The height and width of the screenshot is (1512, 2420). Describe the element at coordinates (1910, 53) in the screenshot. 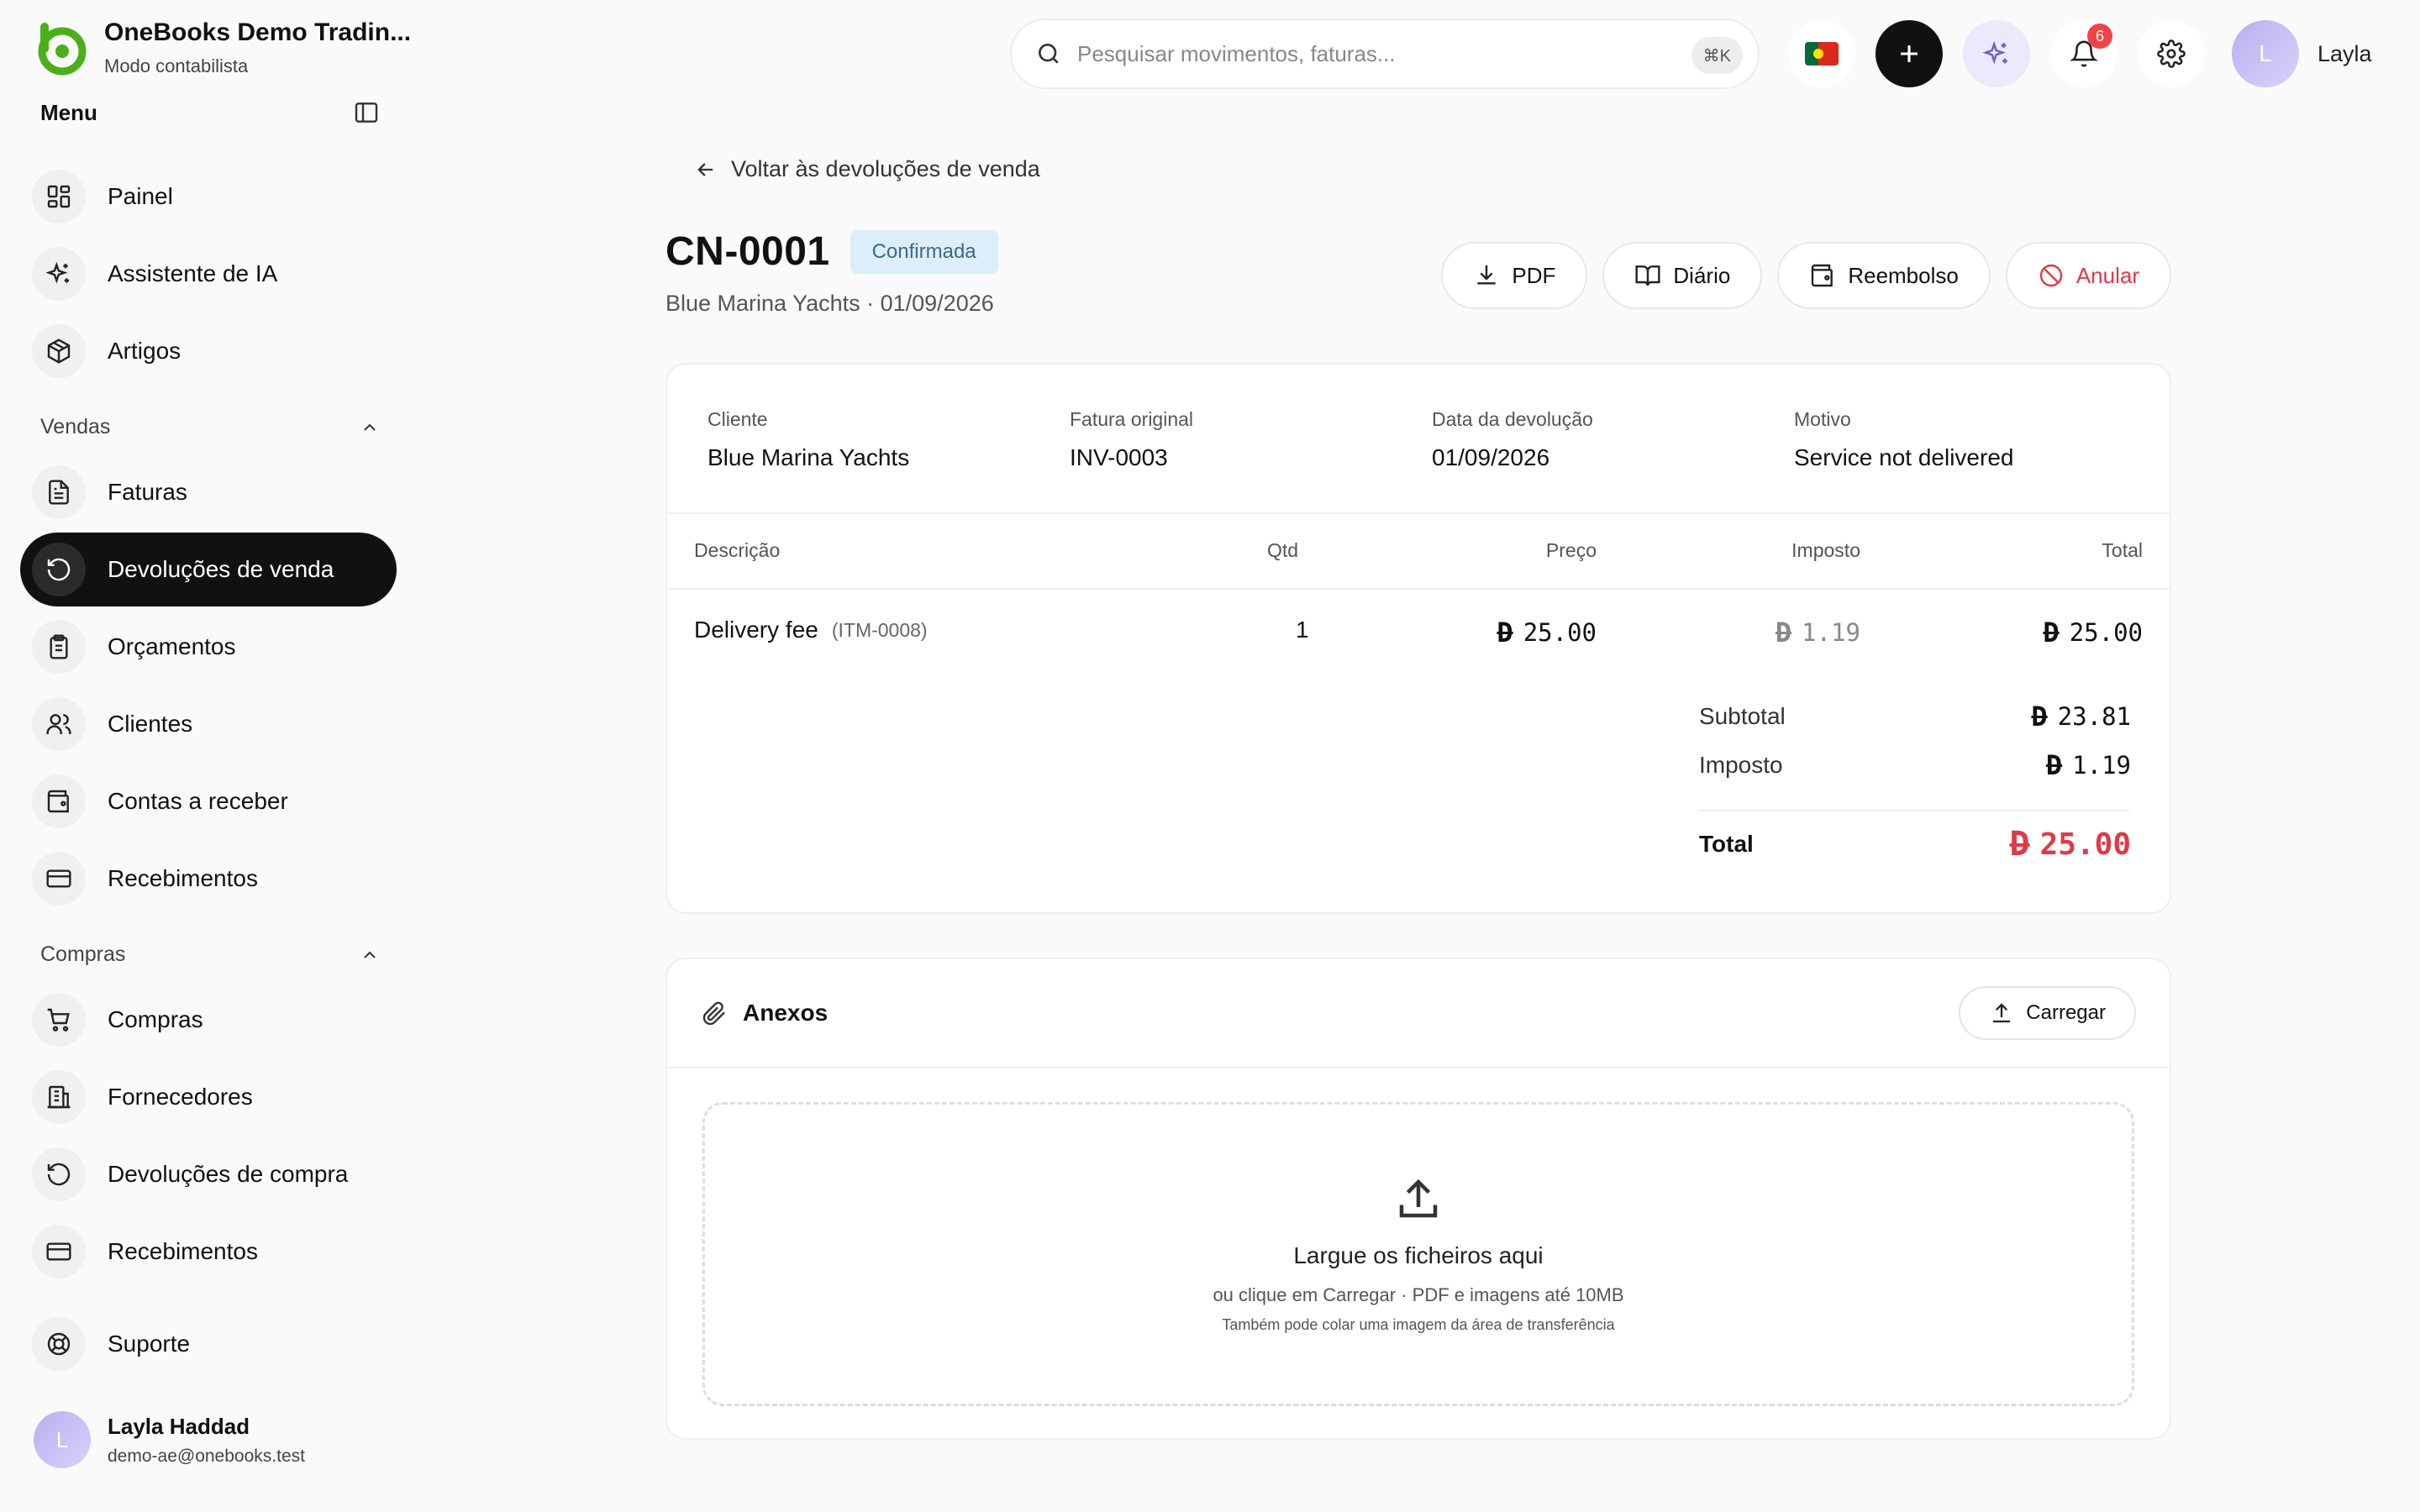

I see `create-new-button` at that location.